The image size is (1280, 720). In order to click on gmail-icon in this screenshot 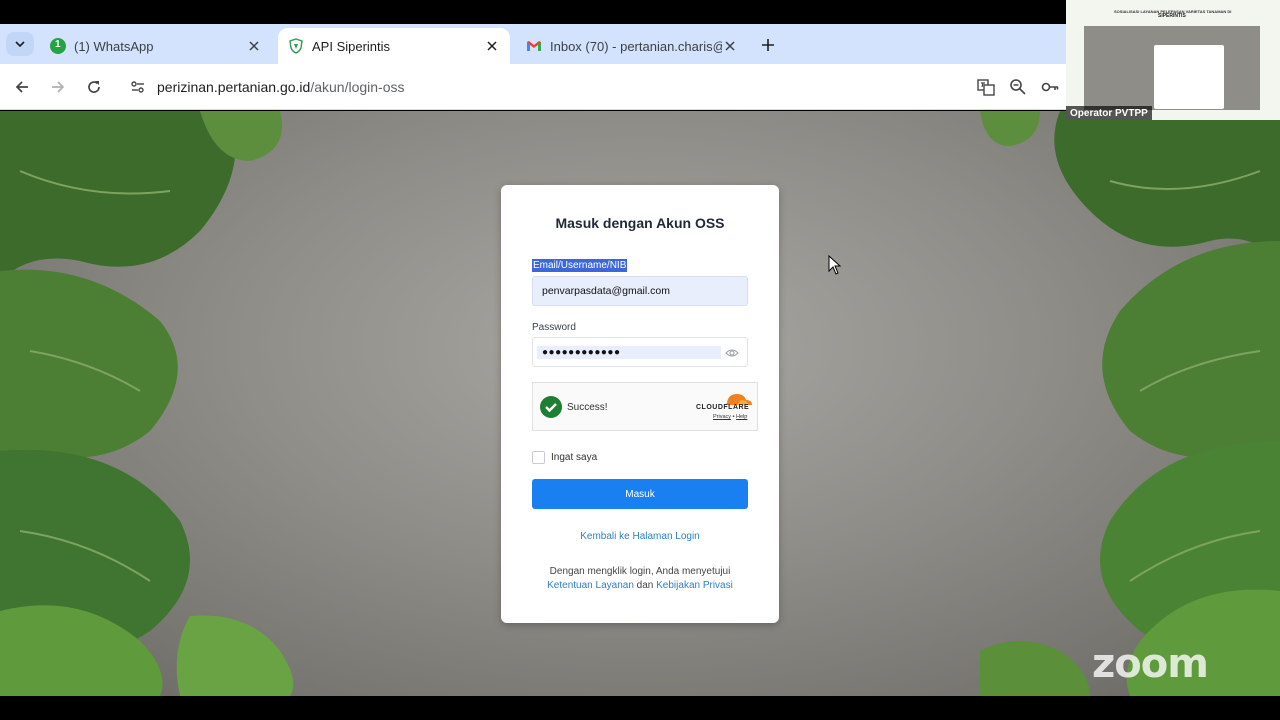, I will do `click(534, 46)`.